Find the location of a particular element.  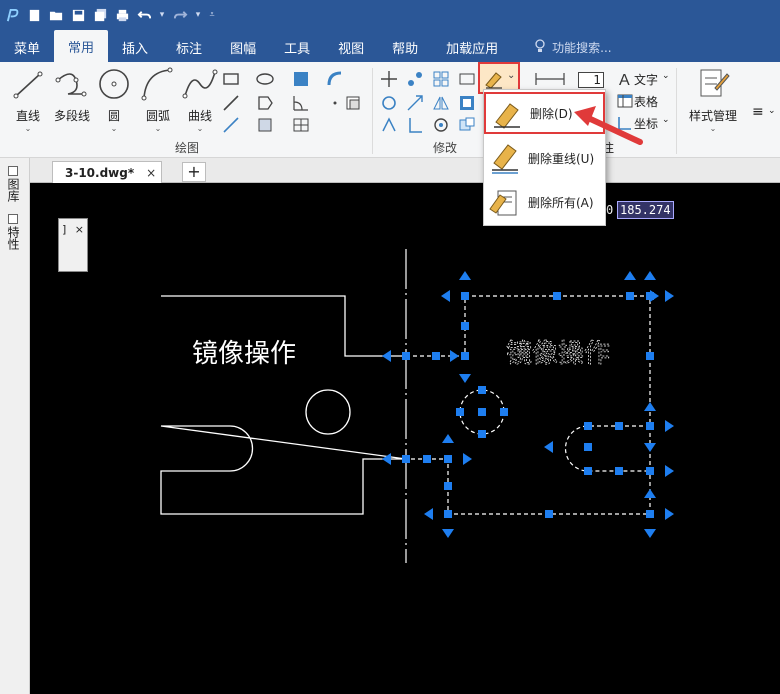

menu-item-delete-all: 删除所有(A) is located at coordinates (544, 202).